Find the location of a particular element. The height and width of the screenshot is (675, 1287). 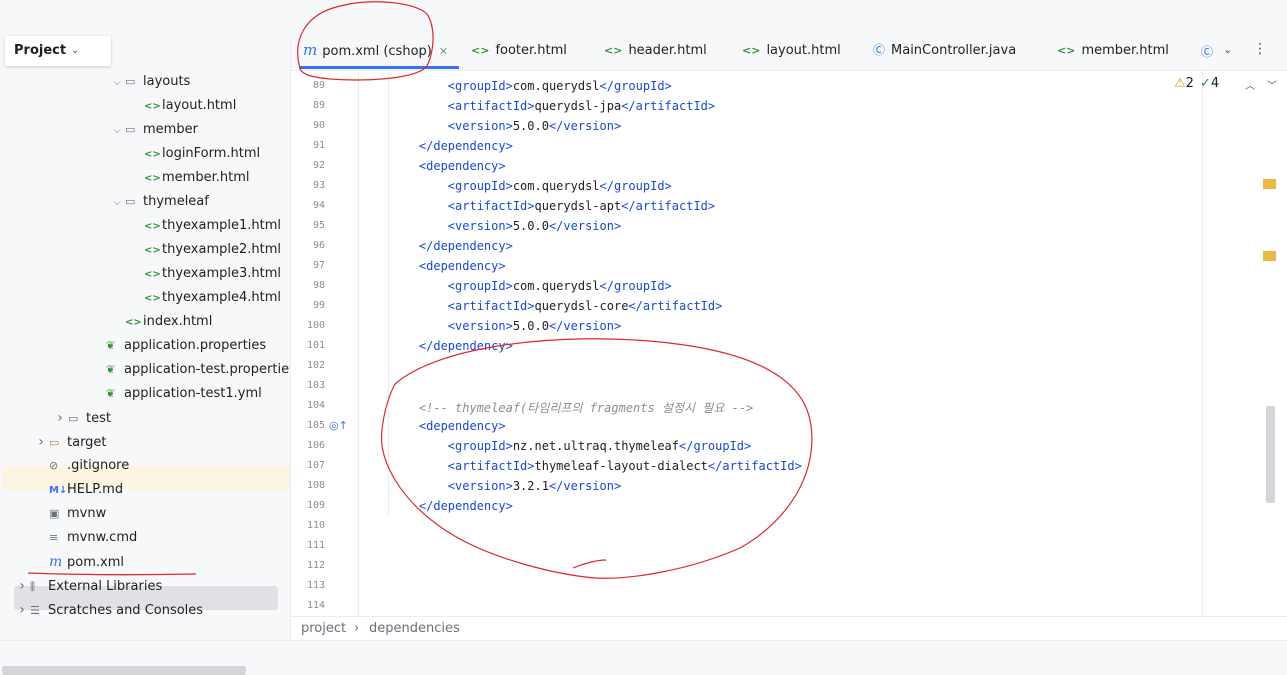

line-number: 107 is located at coordinates (315, 465).